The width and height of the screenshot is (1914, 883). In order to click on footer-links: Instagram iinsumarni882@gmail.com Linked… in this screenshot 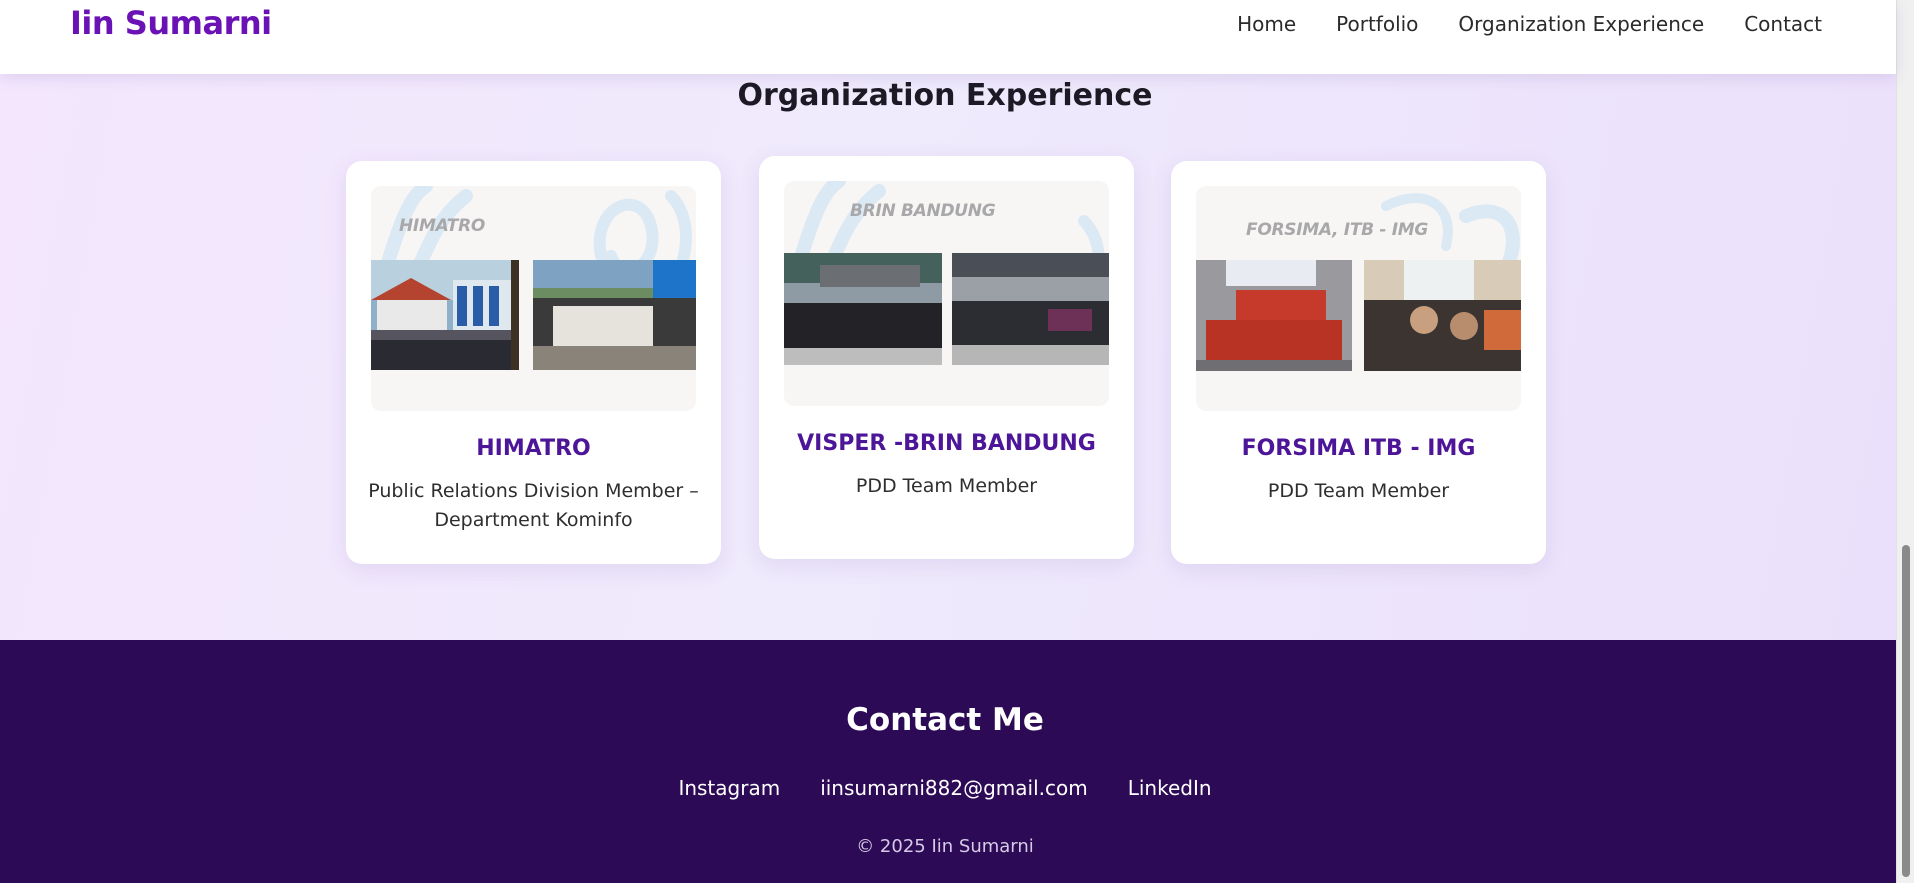, I will do `click(945, 788)`.